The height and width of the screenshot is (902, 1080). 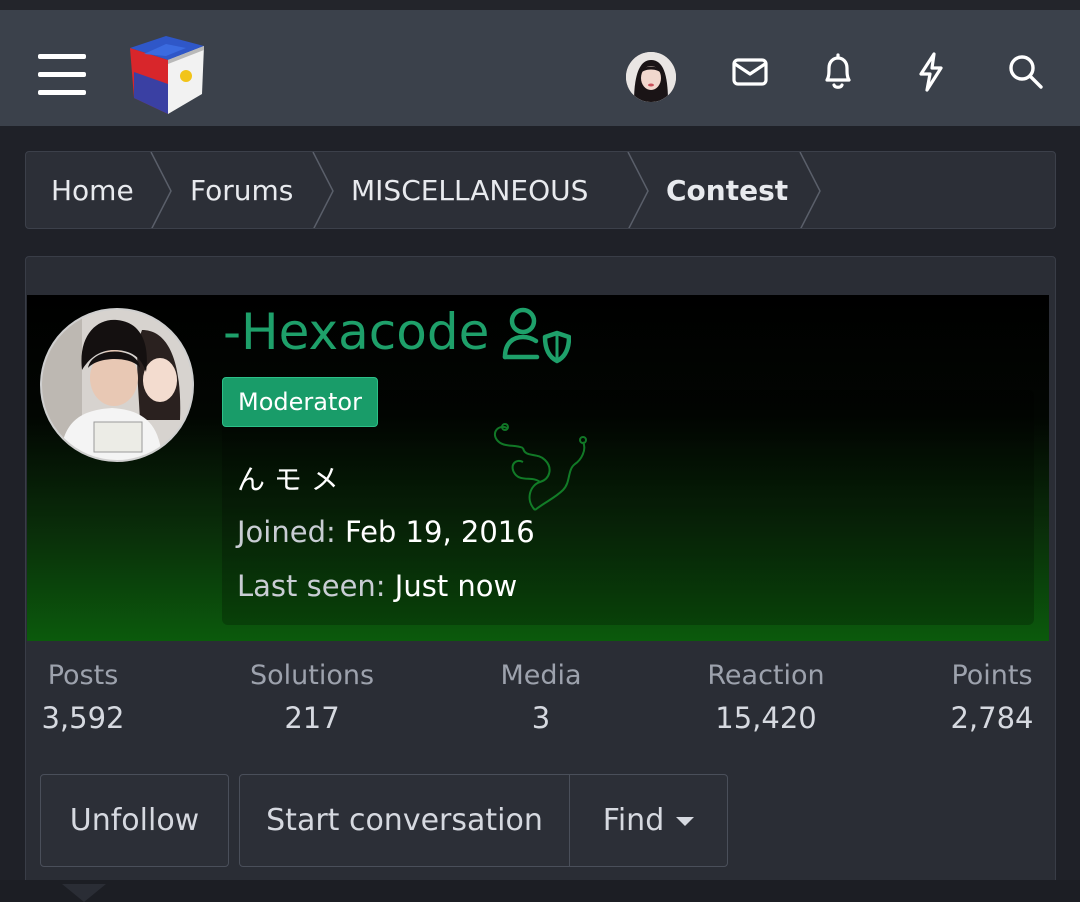 I want to click on stat-label: Media, so click(x=541, y=675).